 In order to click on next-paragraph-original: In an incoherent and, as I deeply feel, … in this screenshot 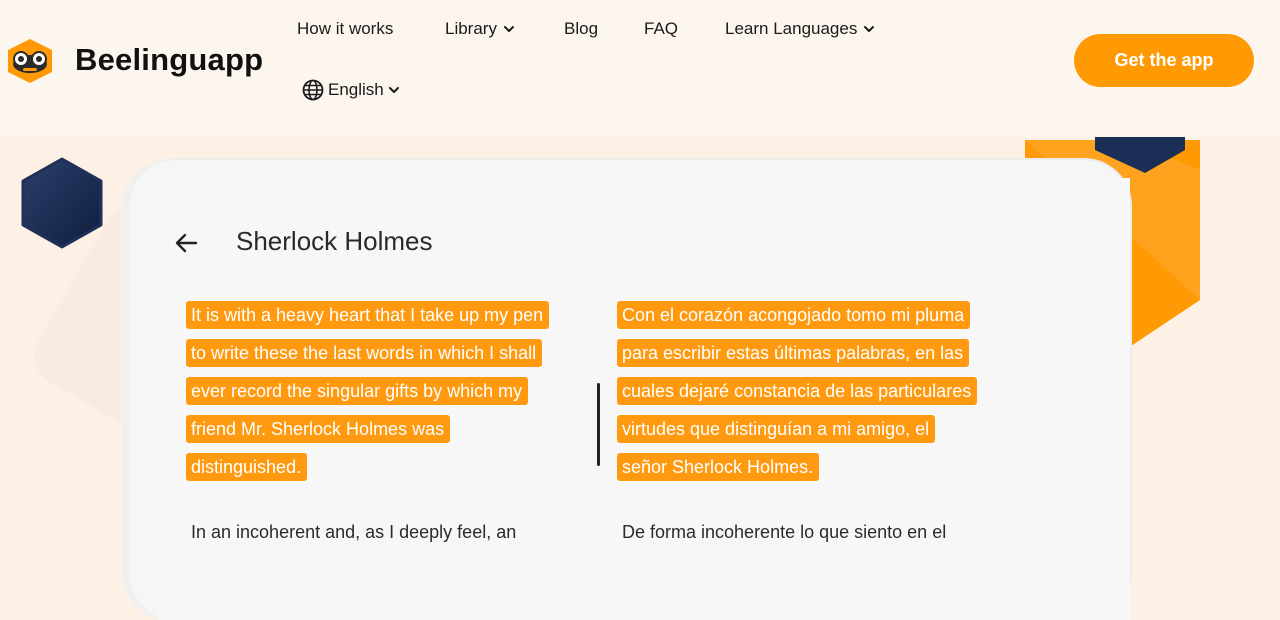, I will do `click(353, 532)`.